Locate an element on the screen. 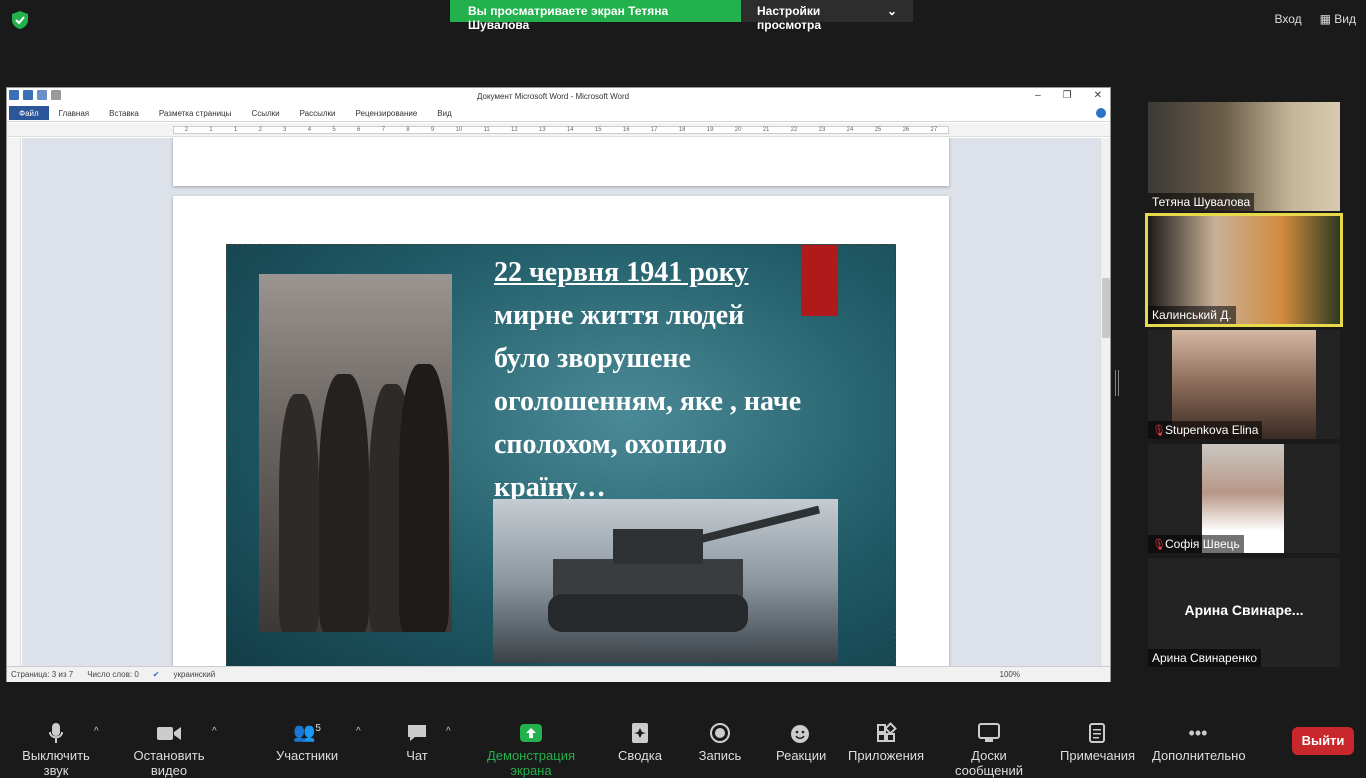  ruler-mark: 22 is located at coordinates (794, 130).